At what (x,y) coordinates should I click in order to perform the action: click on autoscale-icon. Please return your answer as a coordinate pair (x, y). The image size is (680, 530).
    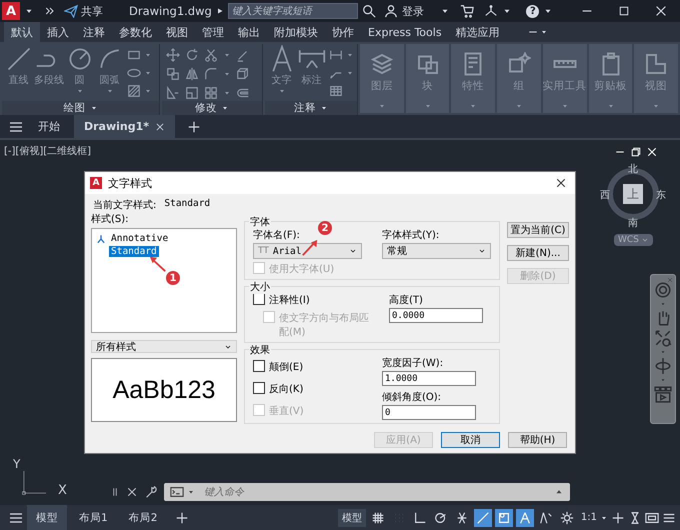
    Looking at the image, I should click on (545, 517).